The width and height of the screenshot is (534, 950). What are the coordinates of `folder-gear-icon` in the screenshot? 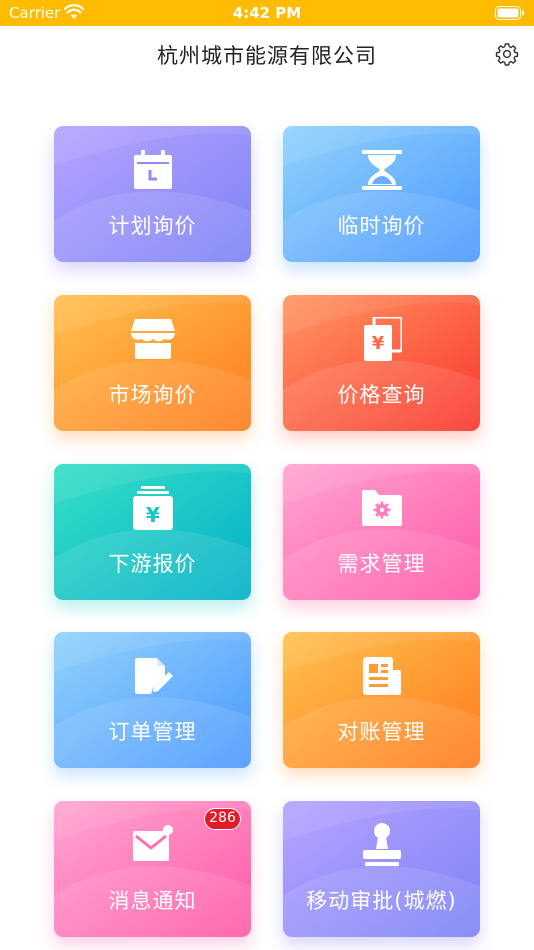 It's located at (382, 508).